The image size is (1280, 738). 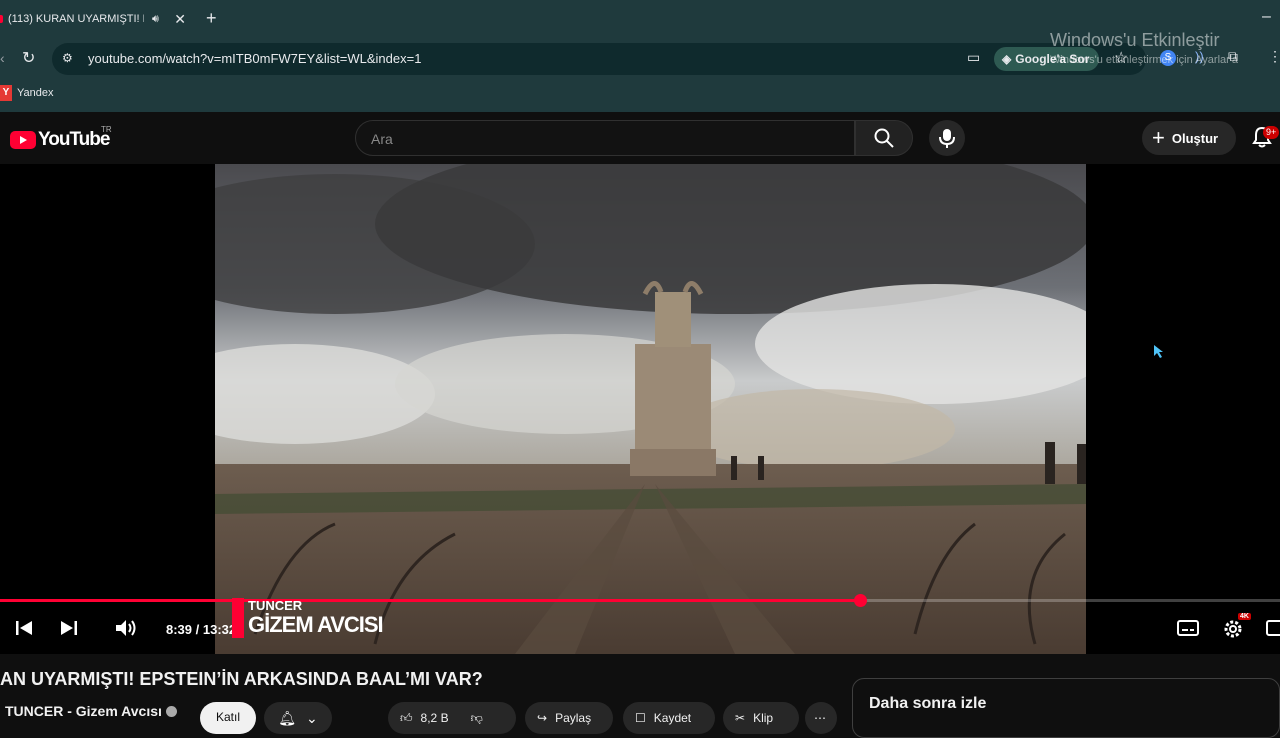 I want to click on miniplayer-icon, so click(x=1273, y=628).